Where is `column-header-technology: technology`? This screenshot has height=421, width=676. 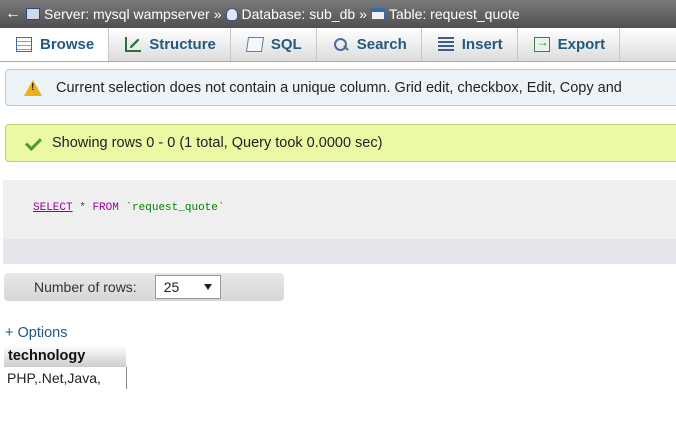 column-header-technology: technology is located at coordinates (65, 356).